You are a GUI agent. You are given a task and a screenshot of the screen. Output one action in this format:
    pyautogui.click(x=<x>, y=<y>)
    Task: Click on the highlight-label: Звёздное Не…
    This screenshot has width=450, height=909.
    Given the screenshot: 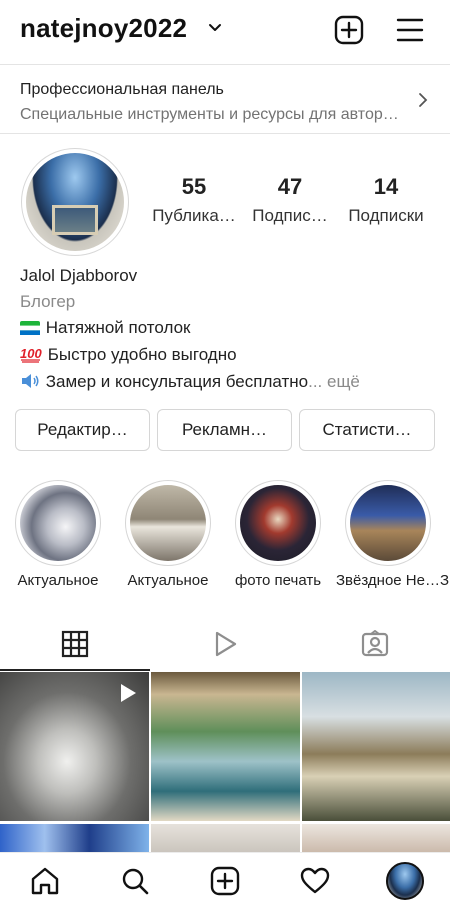 What is the action you would take?
    pyautogui.click(x=388, y=580)
    